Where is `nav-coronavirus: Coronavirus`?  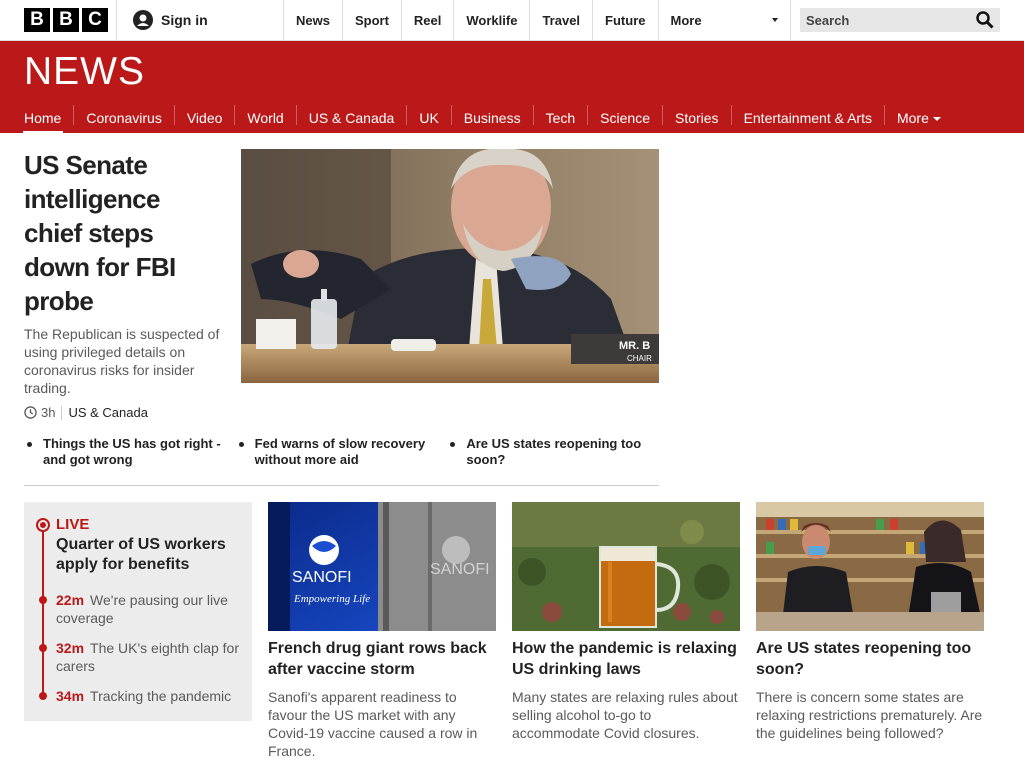
nav-coronavirus: Coronavirus is located at coordinates (123, 115).